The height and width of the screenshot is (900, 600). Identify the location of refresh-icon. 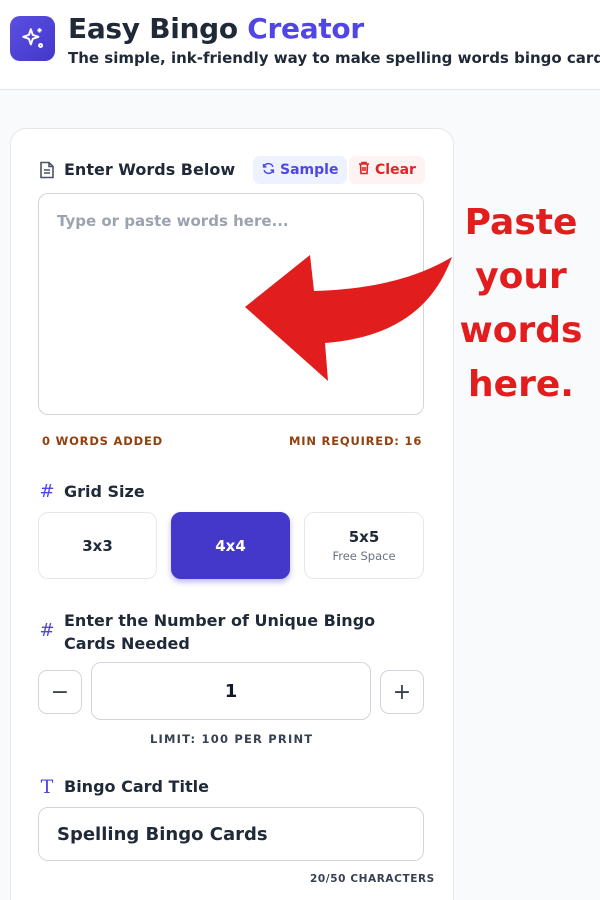
(268, 170).